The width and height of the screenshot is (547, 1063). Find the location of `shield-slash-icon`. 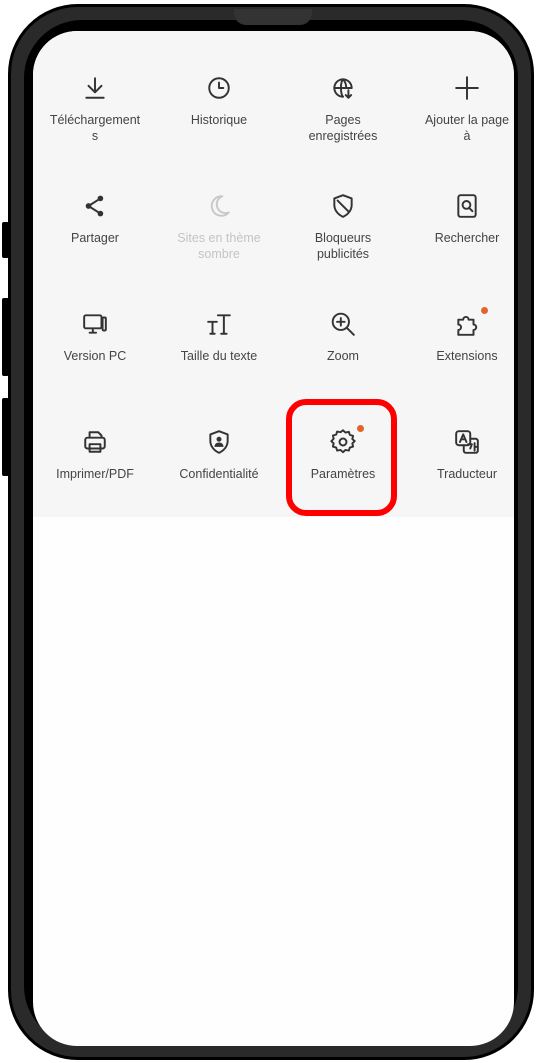

shield-slash-icon is located at coordinates (343, 206).